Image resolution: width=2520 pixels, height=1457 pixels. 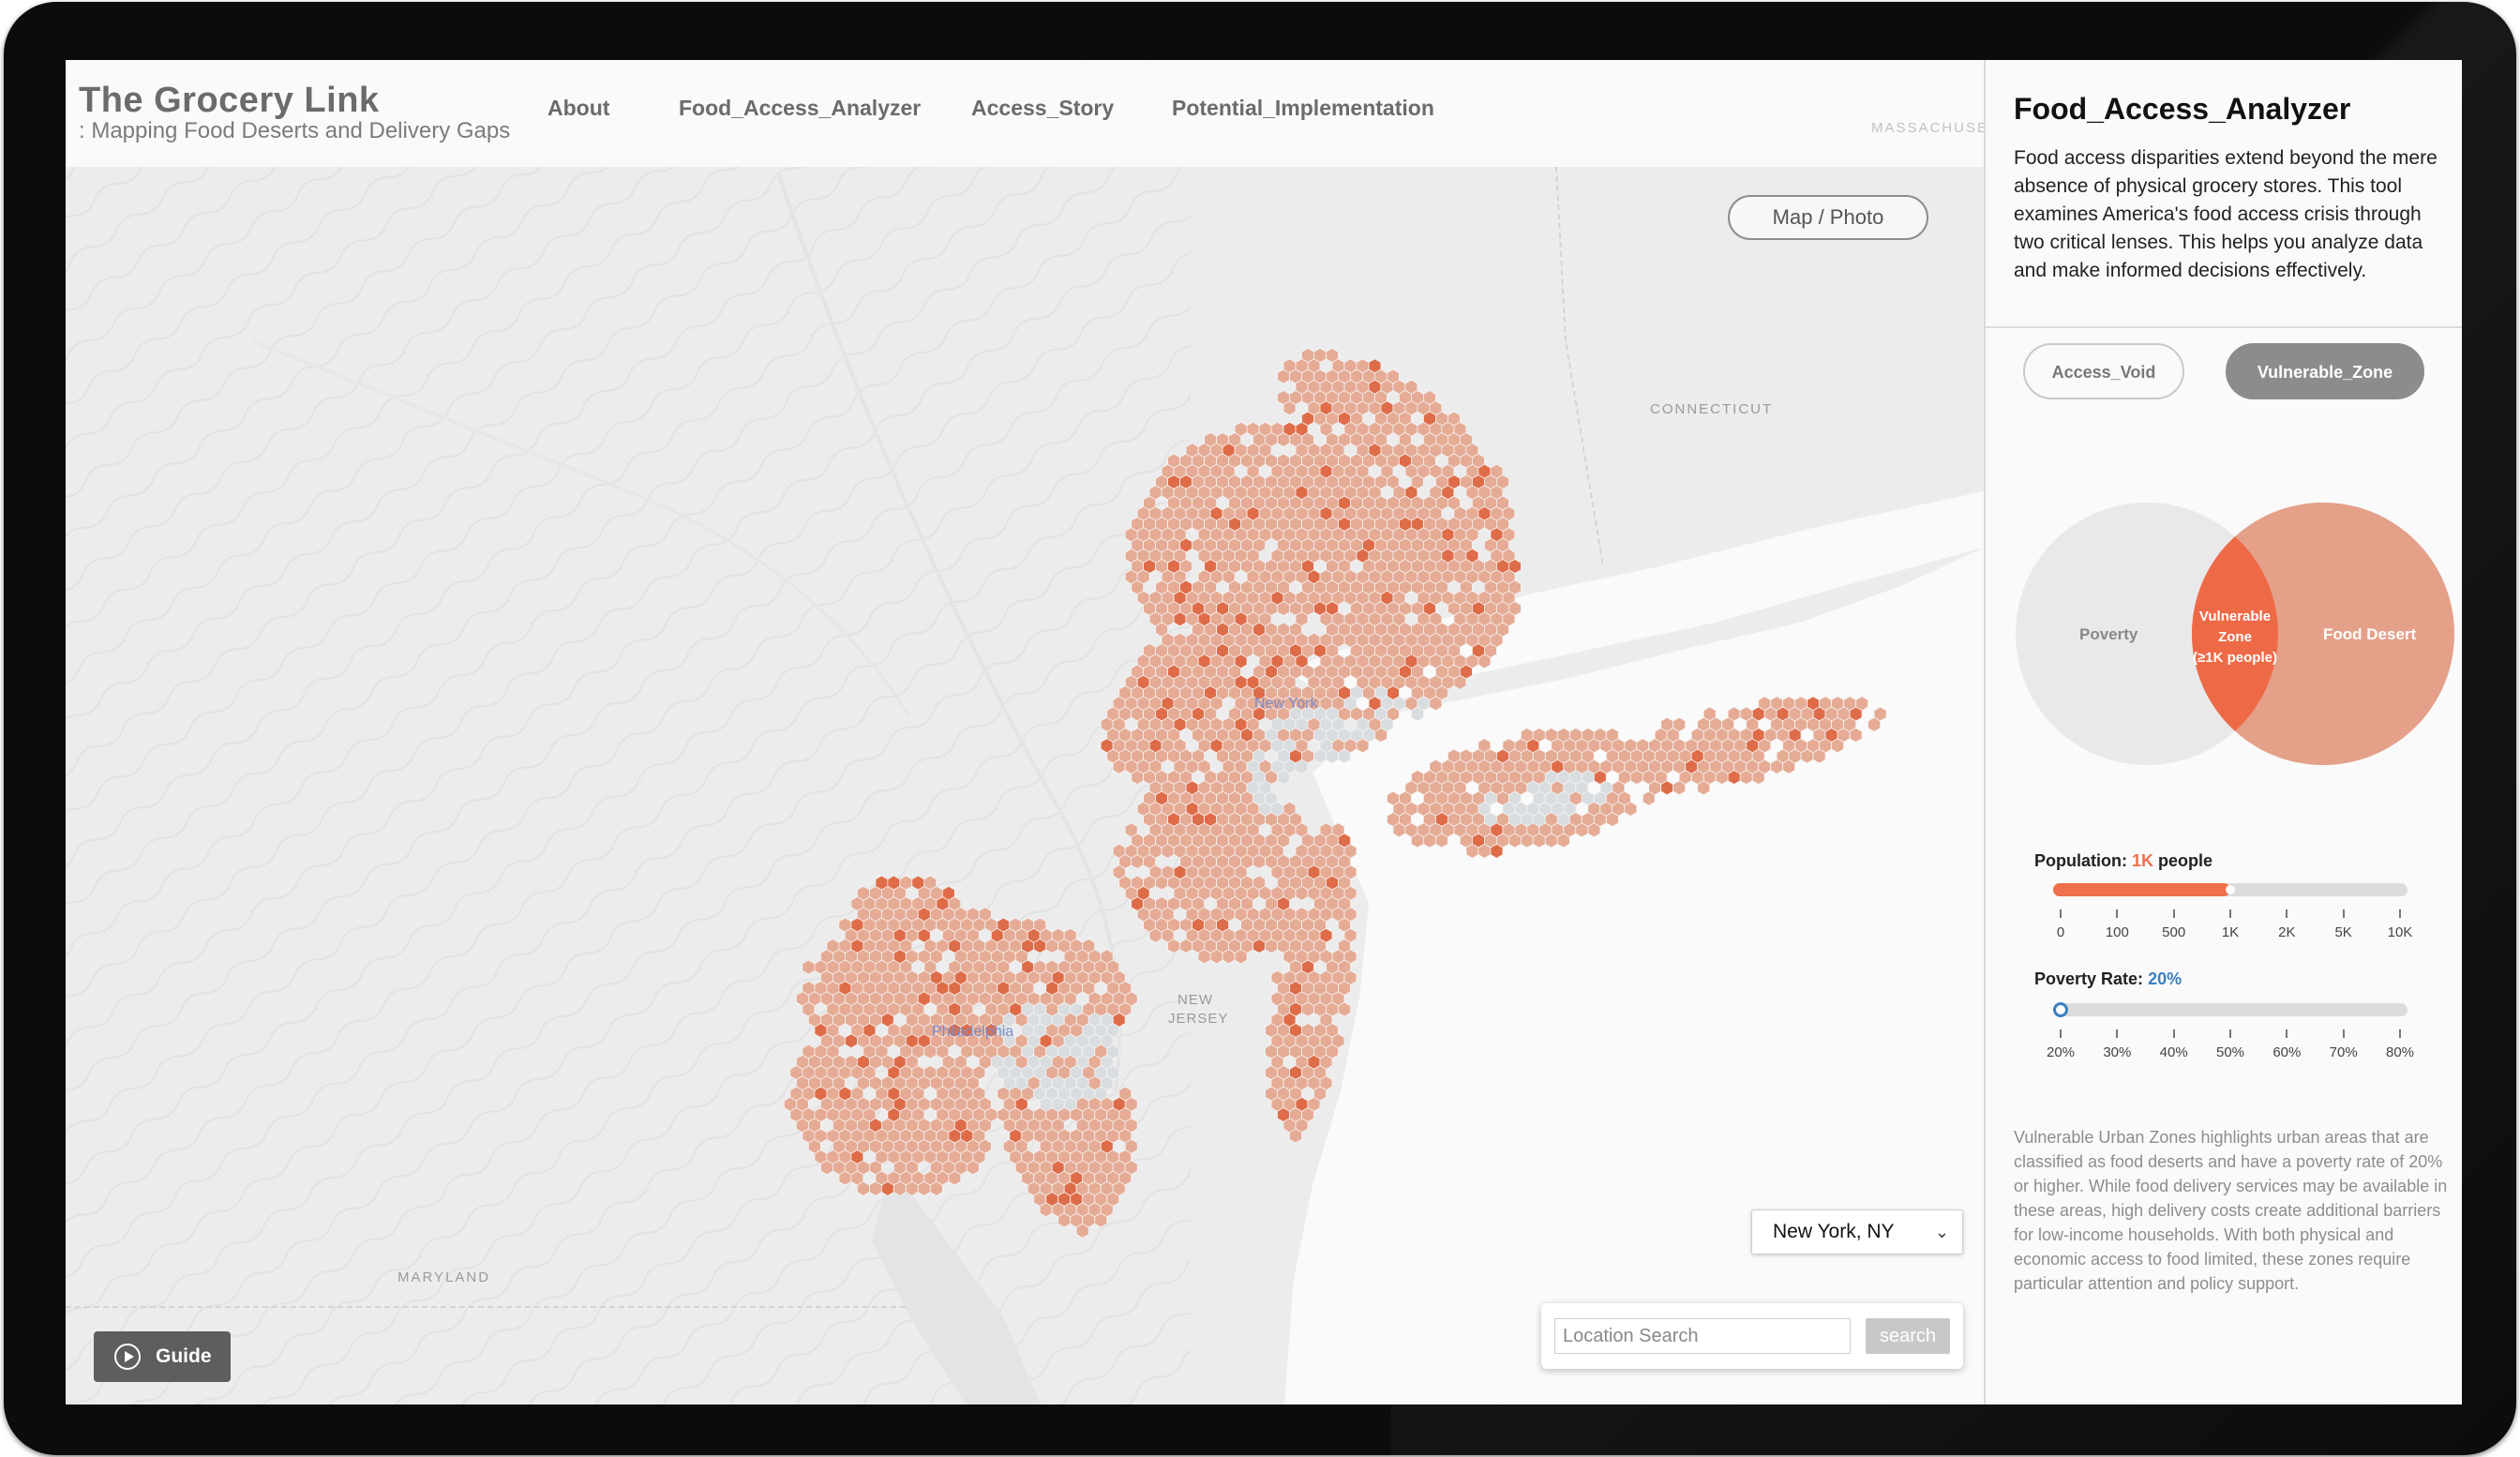 What do you see at coordinates (2060, 1010) in the screenshot?
I see `poverty-slider-handle` at bounding box center [2060, 1010].